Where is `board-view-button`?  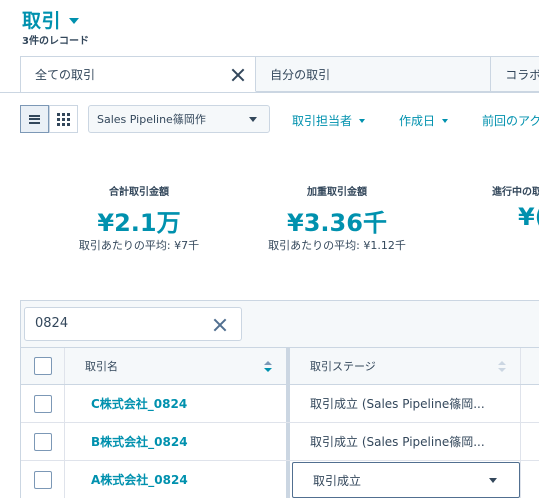 board-view-button is located at coordinates (63, 119).